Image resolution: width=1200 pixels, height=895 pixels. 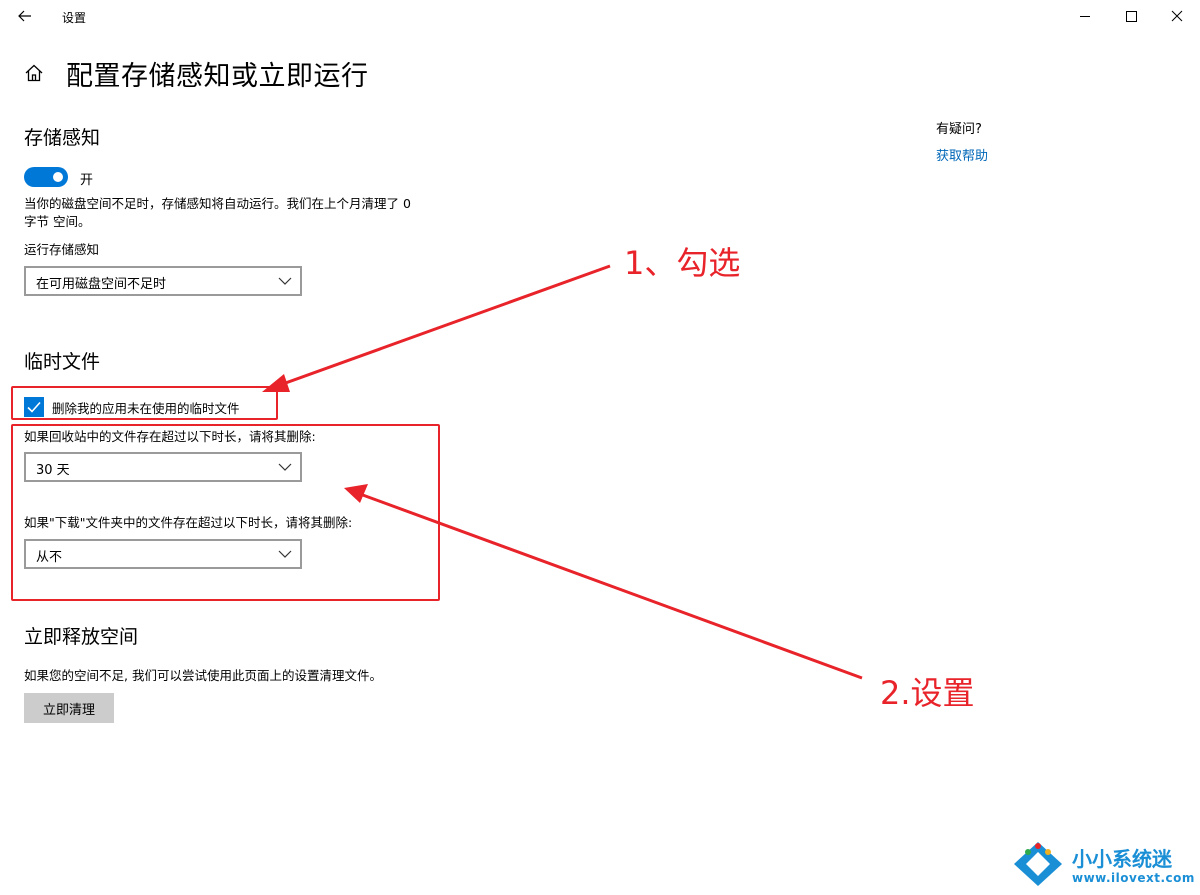 What do you see at coordinates (74, 18) in the screenshot?
I see `window-title: 设置` at bounding box center [74, 18].